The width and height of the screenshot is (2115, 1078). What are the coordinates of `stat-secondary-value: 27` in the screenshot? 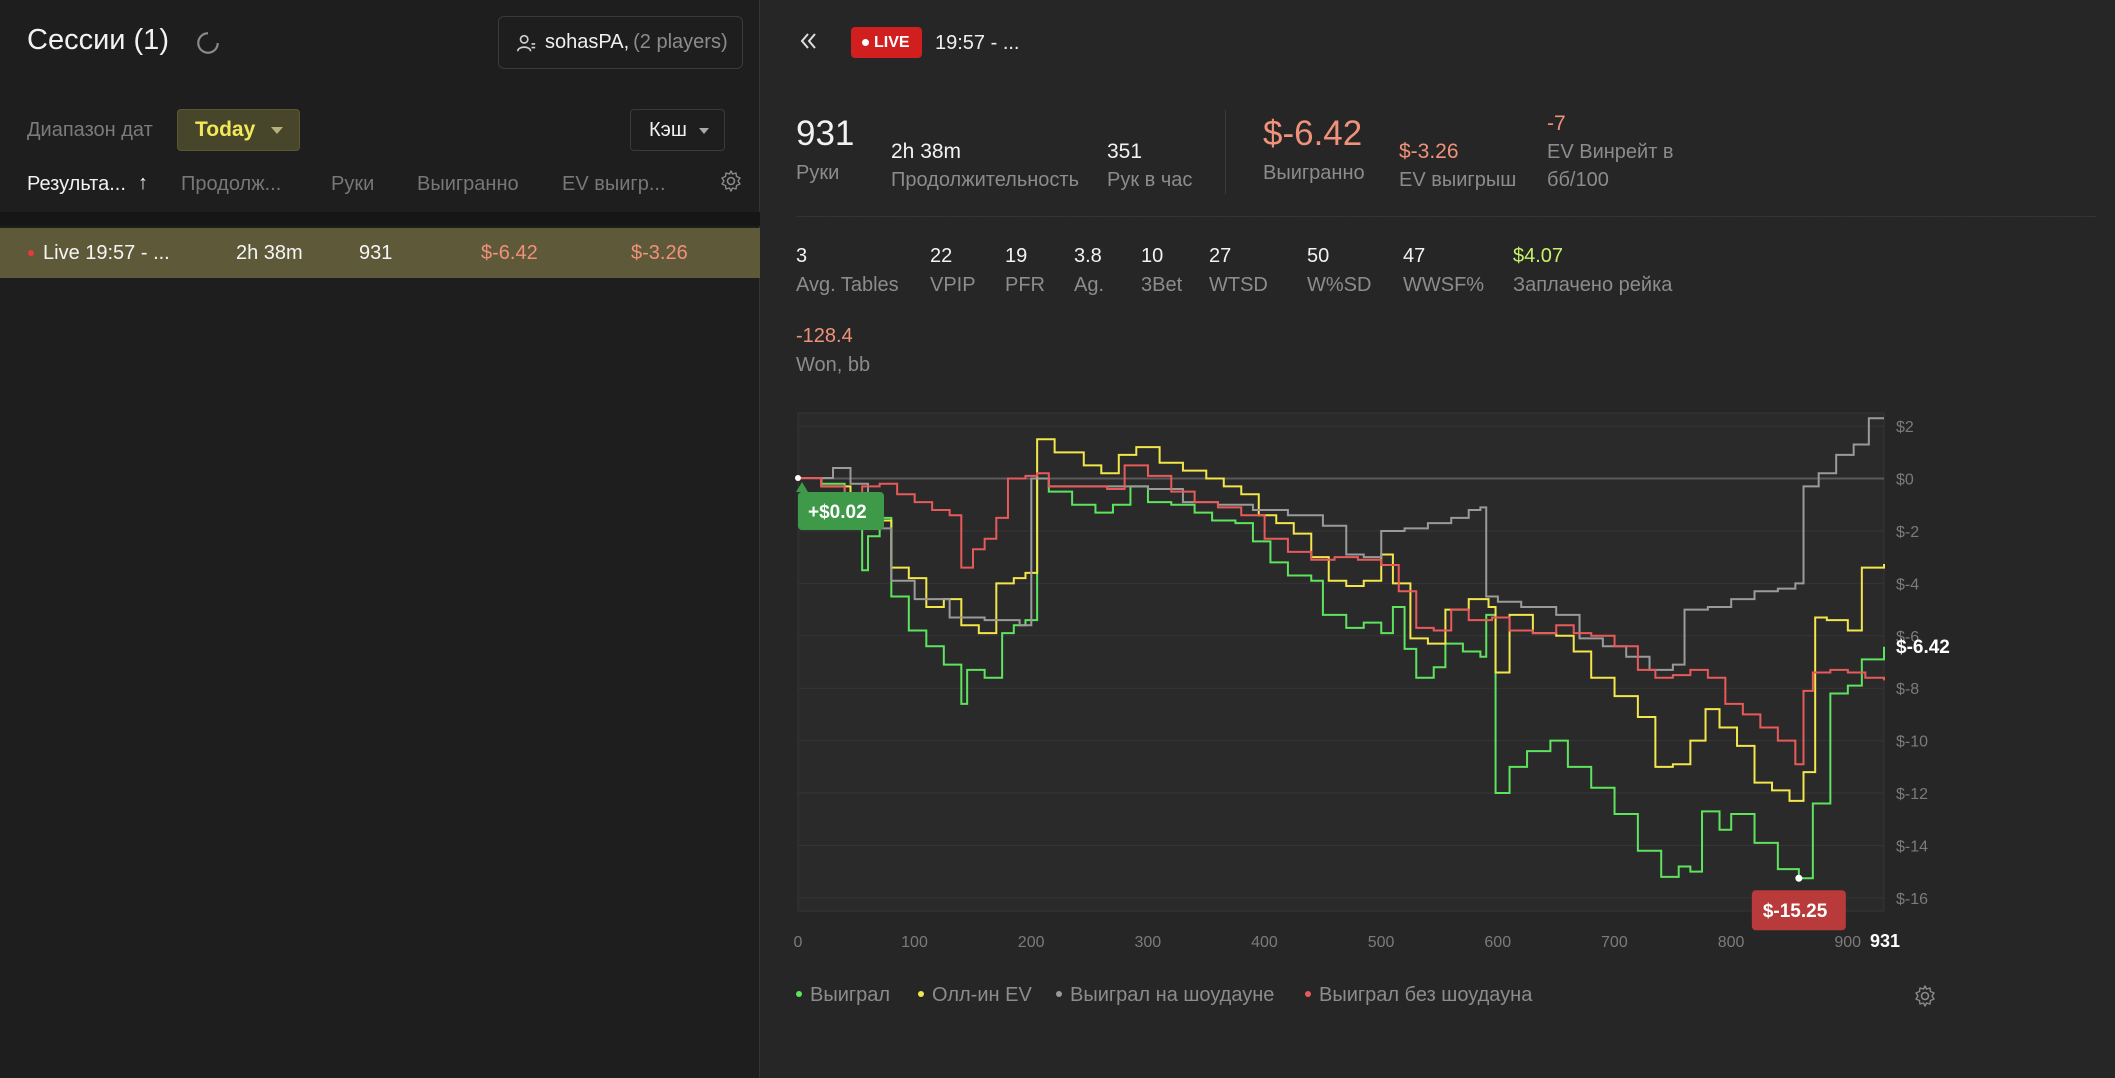 It's located at (1220, 256).